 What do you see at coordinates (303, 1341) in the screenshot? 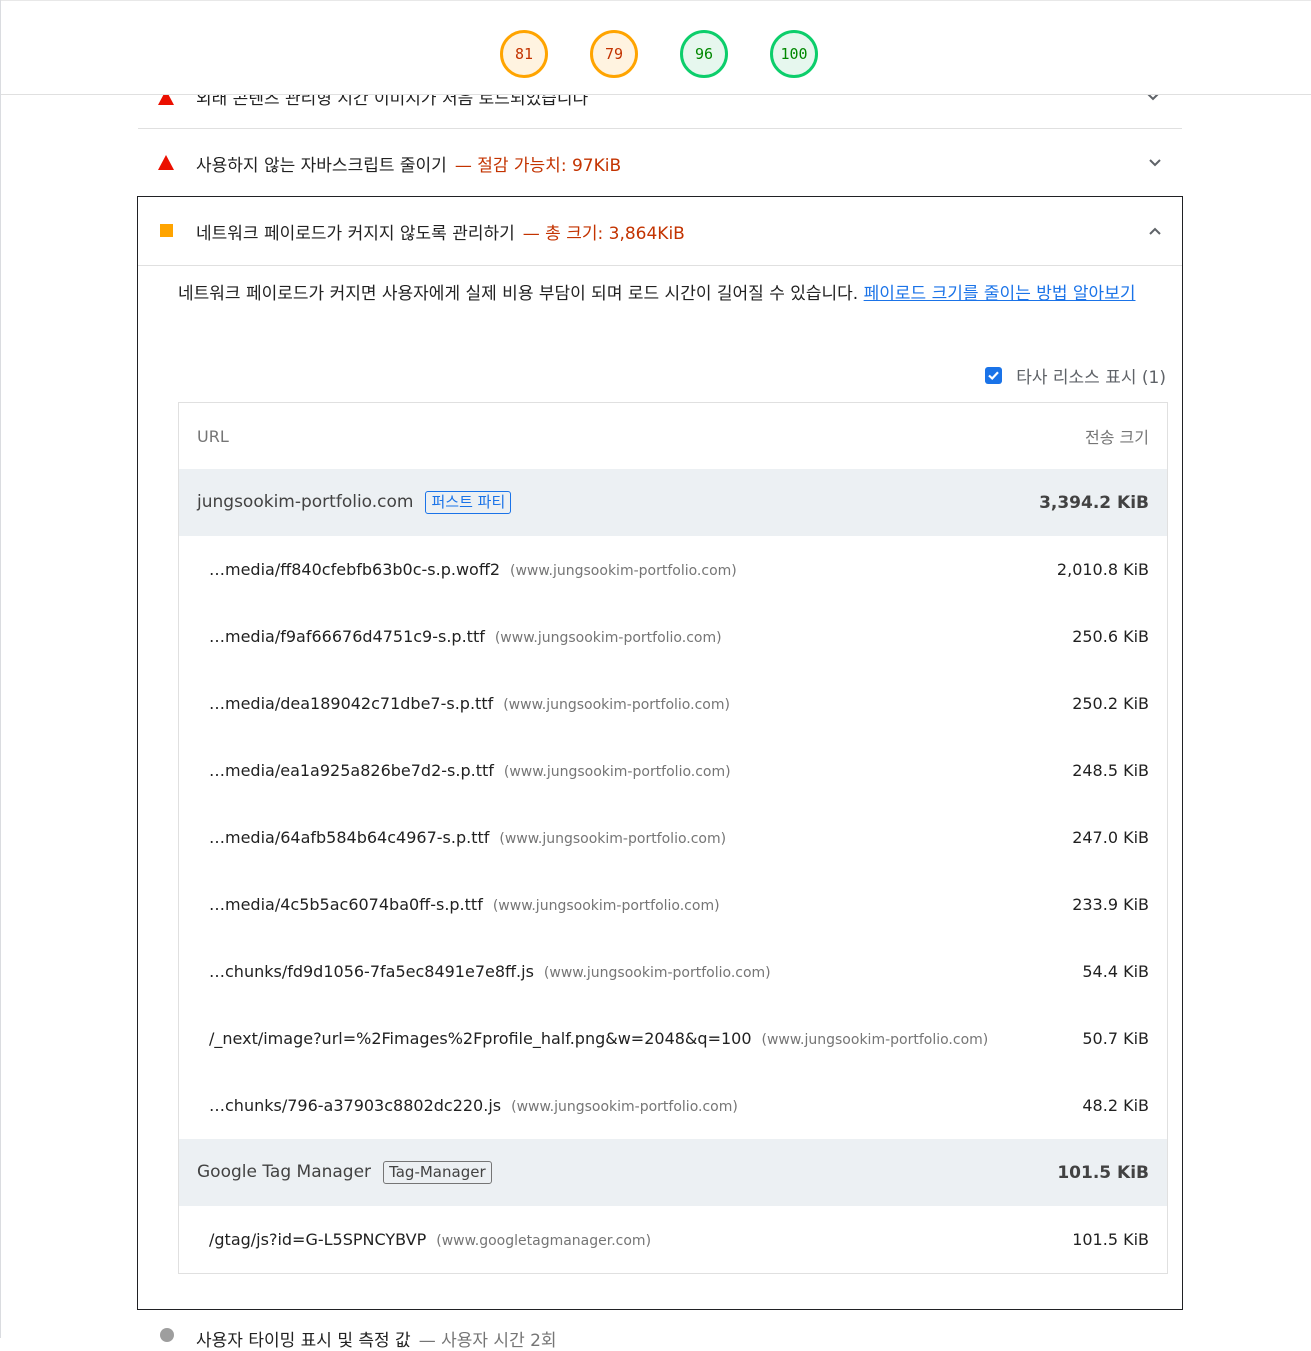
I see `audit-title-text: 사용자 타이밍 표시 및 측정 값` at bounding box center [303, 1341].